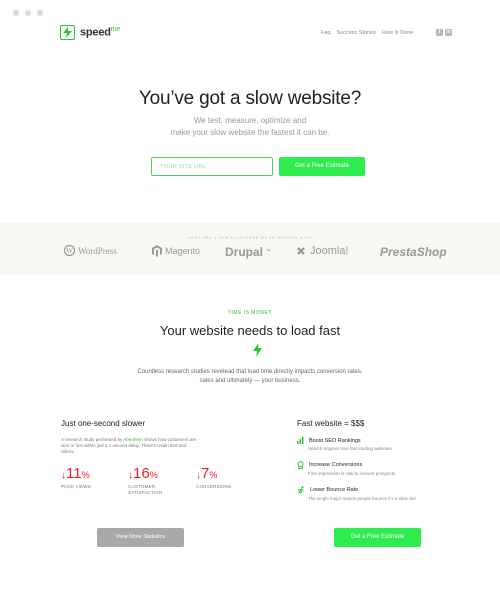  What do you see at coordinates (183, 251) in the screenshot?
I see `platform-label: Magento` at bounding box center [183, 251].